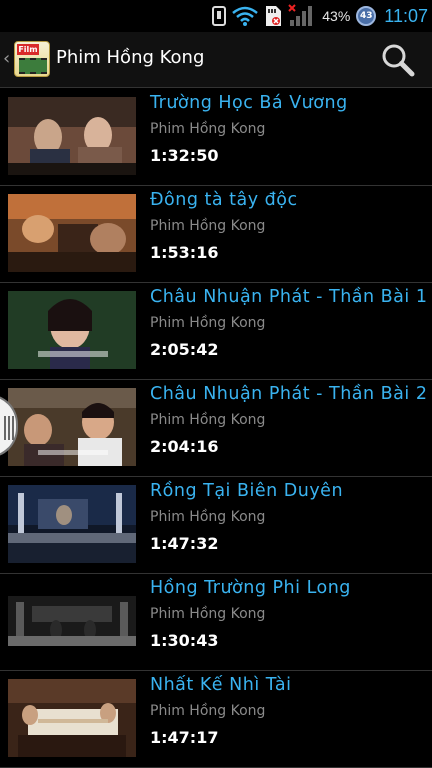 The width and height of the screenshot is (432, 768). I want to click on video-title: Đông tà tây độc, so click(224, 200).